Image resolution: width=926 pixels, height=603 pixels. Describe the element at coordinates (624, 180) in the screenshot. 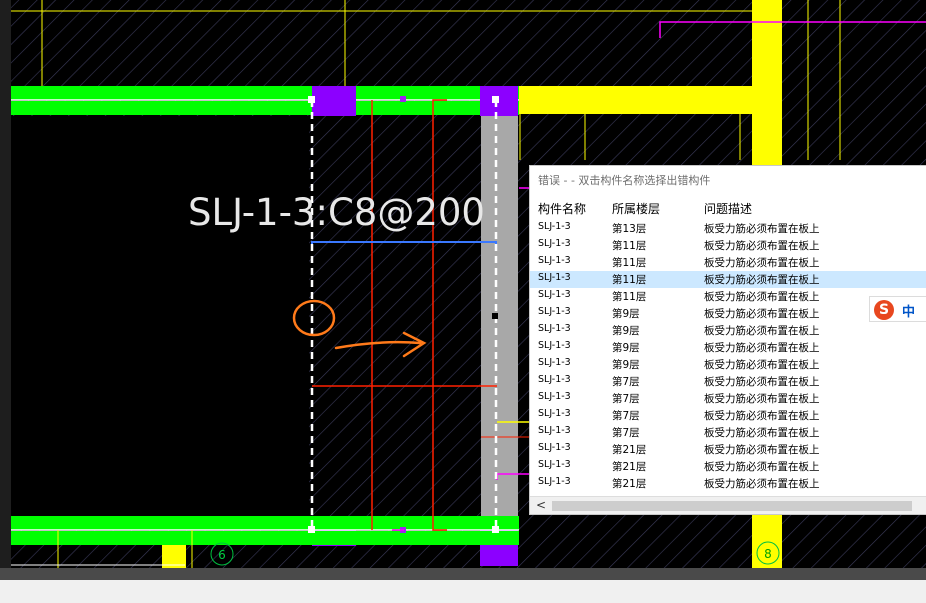

I see `error-window-title: 错误 - - 双击构件名称选择出错构件` at that location.